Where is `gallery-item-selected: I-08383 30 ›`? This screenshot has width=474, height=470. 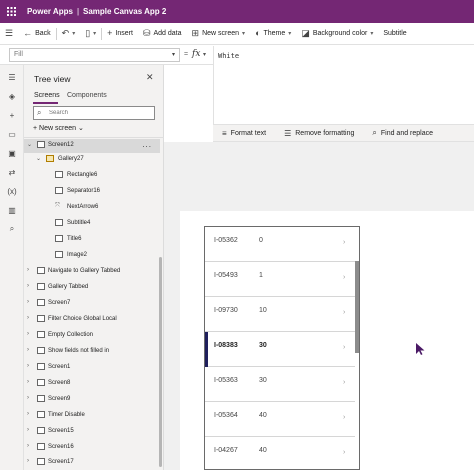
gallery-item-selected: I-08383 30 › is located at coordinates (280, 349).